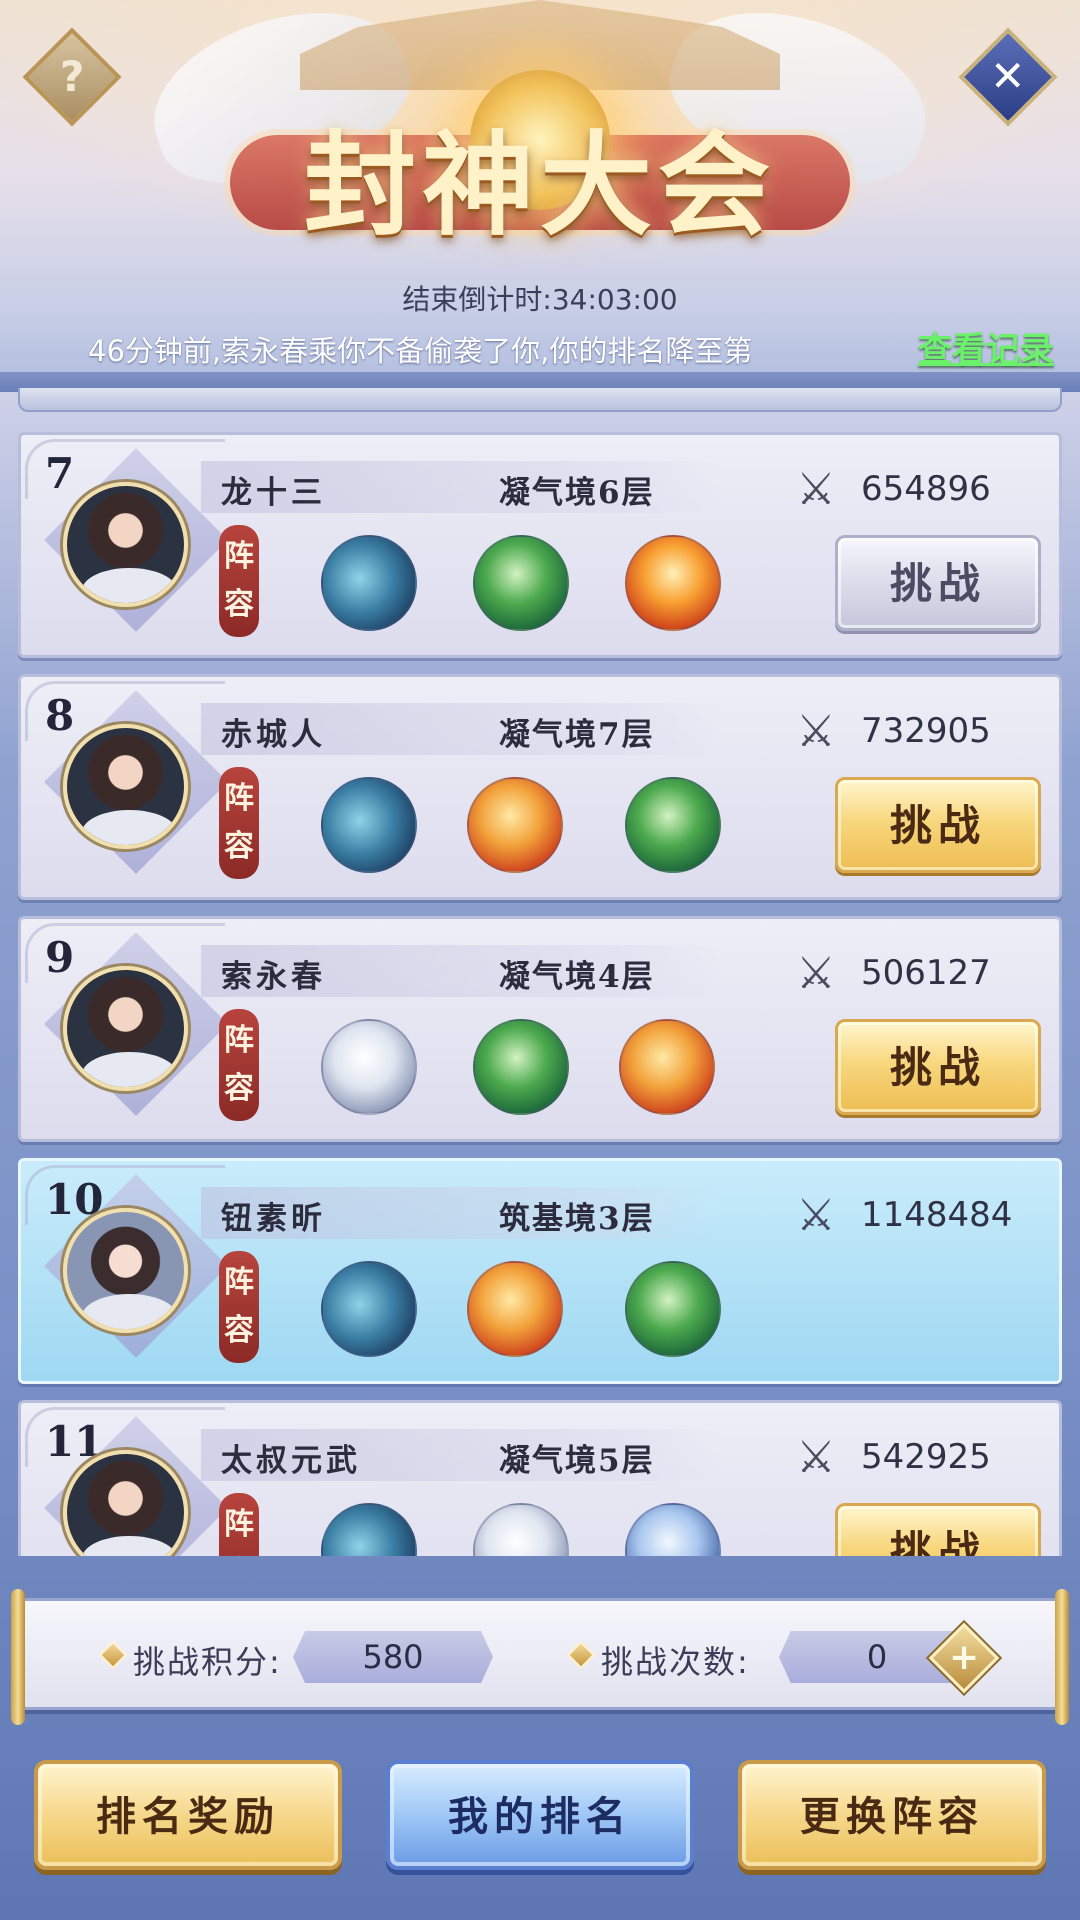 This screenshot has width=1080, height=1920. What do you see at coordinates (673, 583) in the screenshot?
I see `phoenix-icon` at bounding box center [673, 583].